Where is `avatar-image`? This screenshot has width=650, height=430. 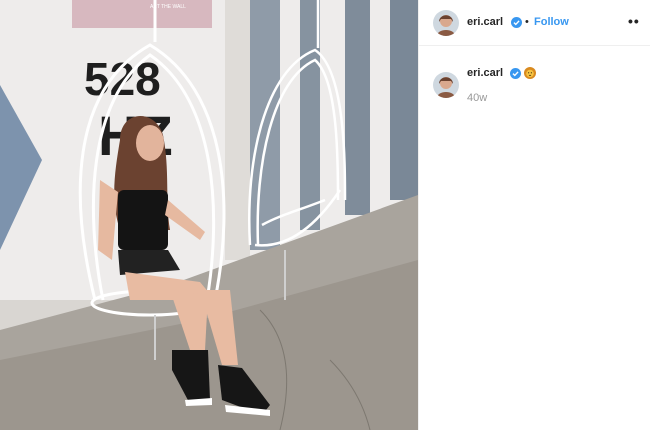 avatar-image is located at coordinates (446, 23).